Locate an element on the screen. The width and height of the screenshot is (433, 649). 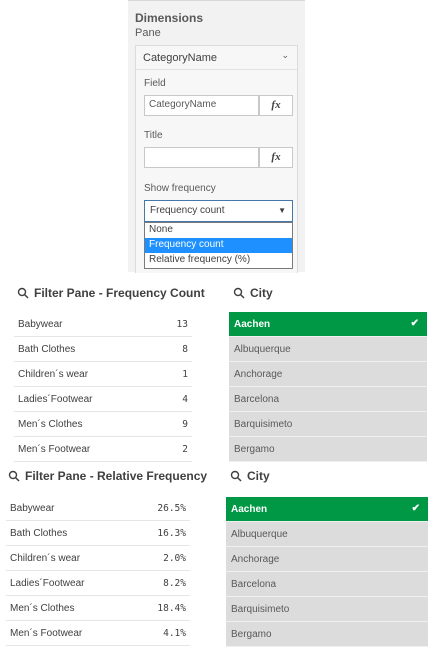
option-relative-frequency: Relative frequency (%) is located at coordinates (218, 260).